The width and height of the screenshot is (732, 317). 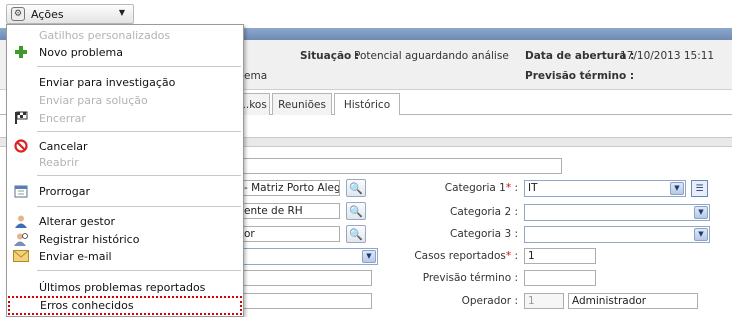 What do you see at coordinates (125, 52) in the screenshot?
I see `menu-item-novo-problema: Novo problema` at bounding box center [125, 52].